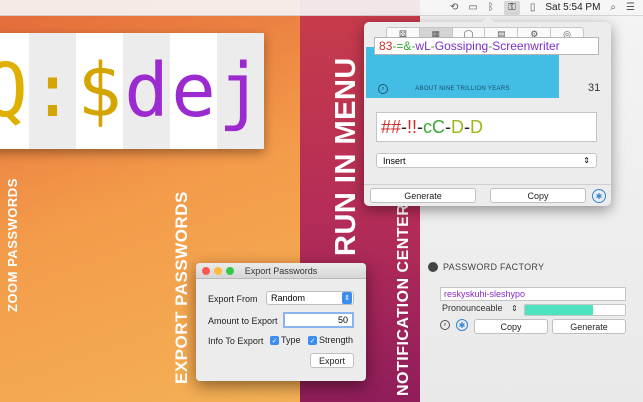 This screenshot has height=402, width=643. What do you see at coordinates (533, 7) in the screenshot?
I see `battery-icon: ▯` at bounding box center [533, 7].